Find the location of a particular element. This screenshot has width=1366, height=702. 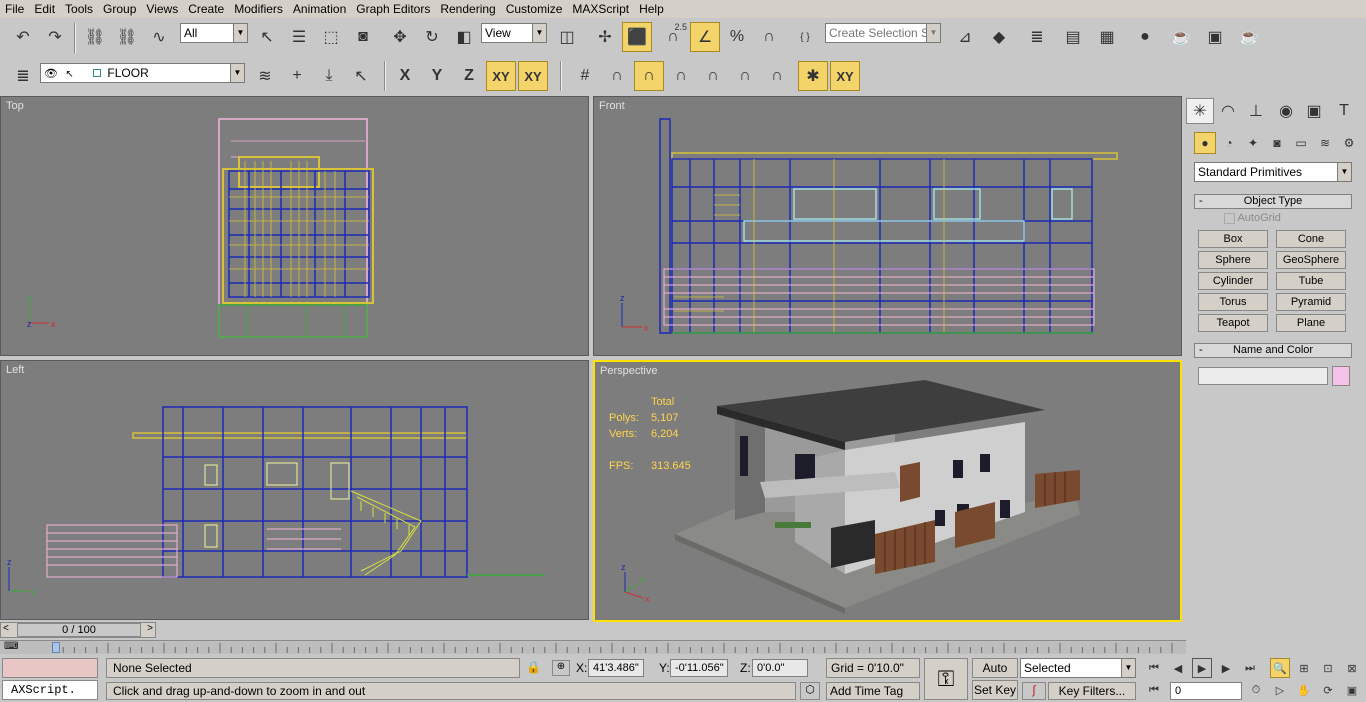

snap-grid-icon: # is located at coordinates (585, 76).